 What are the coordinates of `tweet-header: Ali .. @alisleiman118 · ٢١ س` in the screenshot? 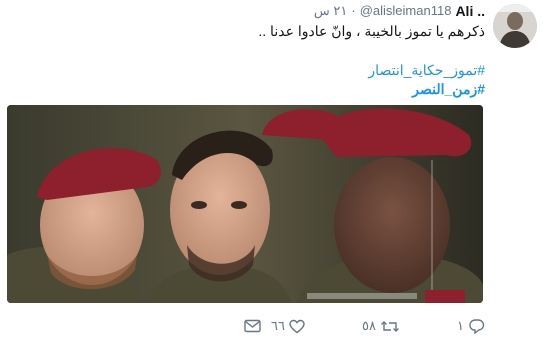 It's located at (399, 11).